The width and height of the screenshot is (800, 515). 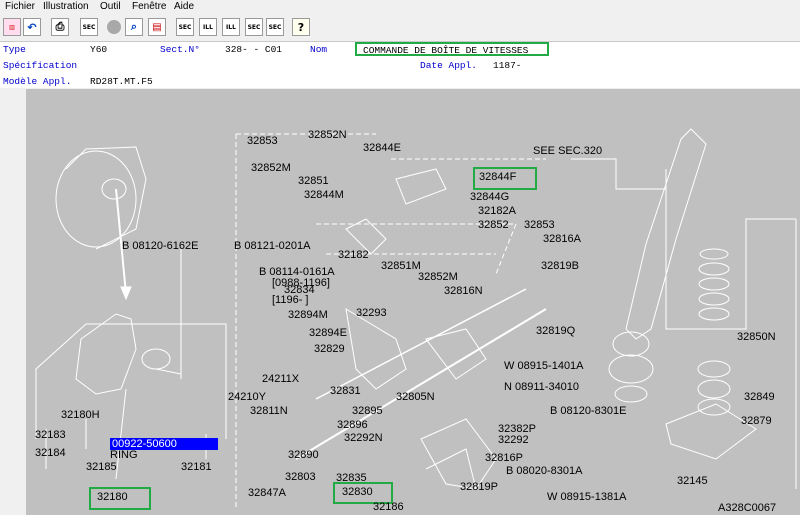 What do you see at coordinates (711, 431) in the screenshot?
I see `base-plate` at bounding box center [711, 431].